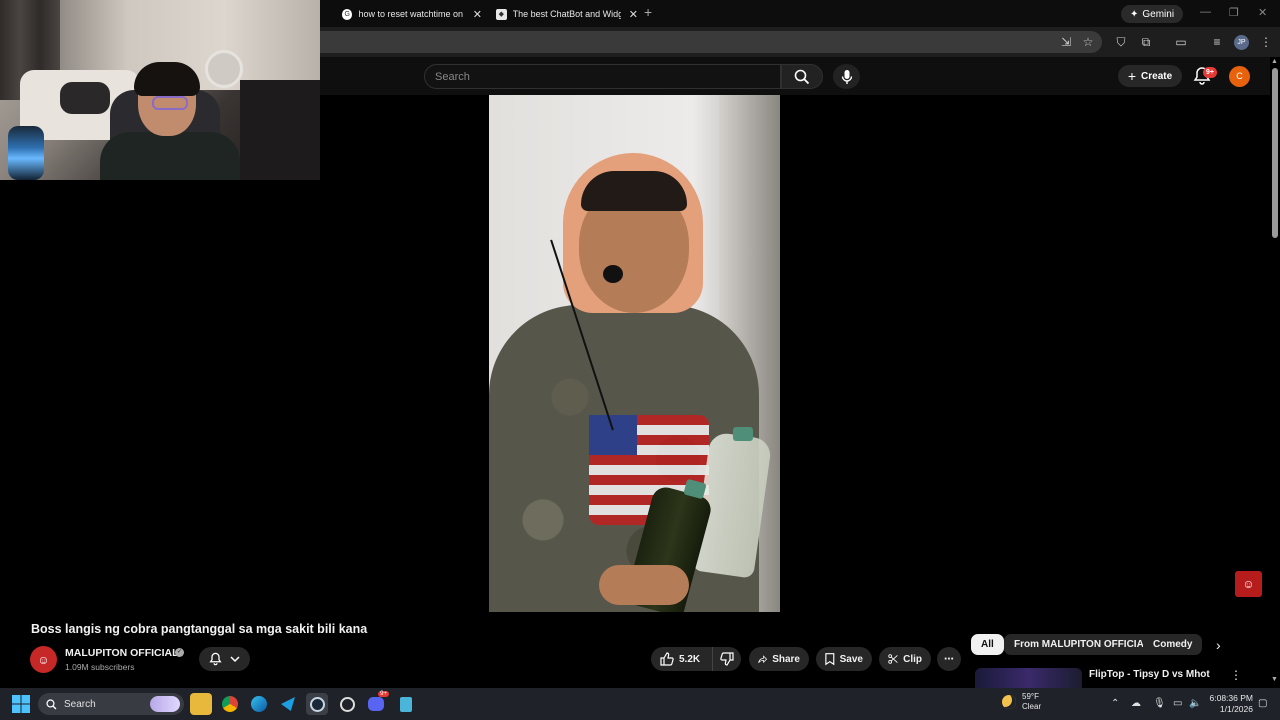 The height and width of the screenshot is (720, 1280). Describe the element at coordinates (1115, 703) in the screenshot. I see `tray-overflow-icon: ⌃` at that location.